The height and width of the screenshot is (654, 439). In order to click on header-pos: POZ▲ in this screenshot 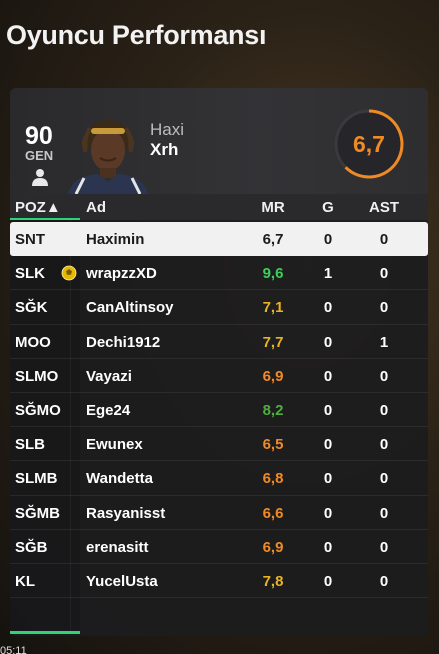, I will do `click(38, 207)`.